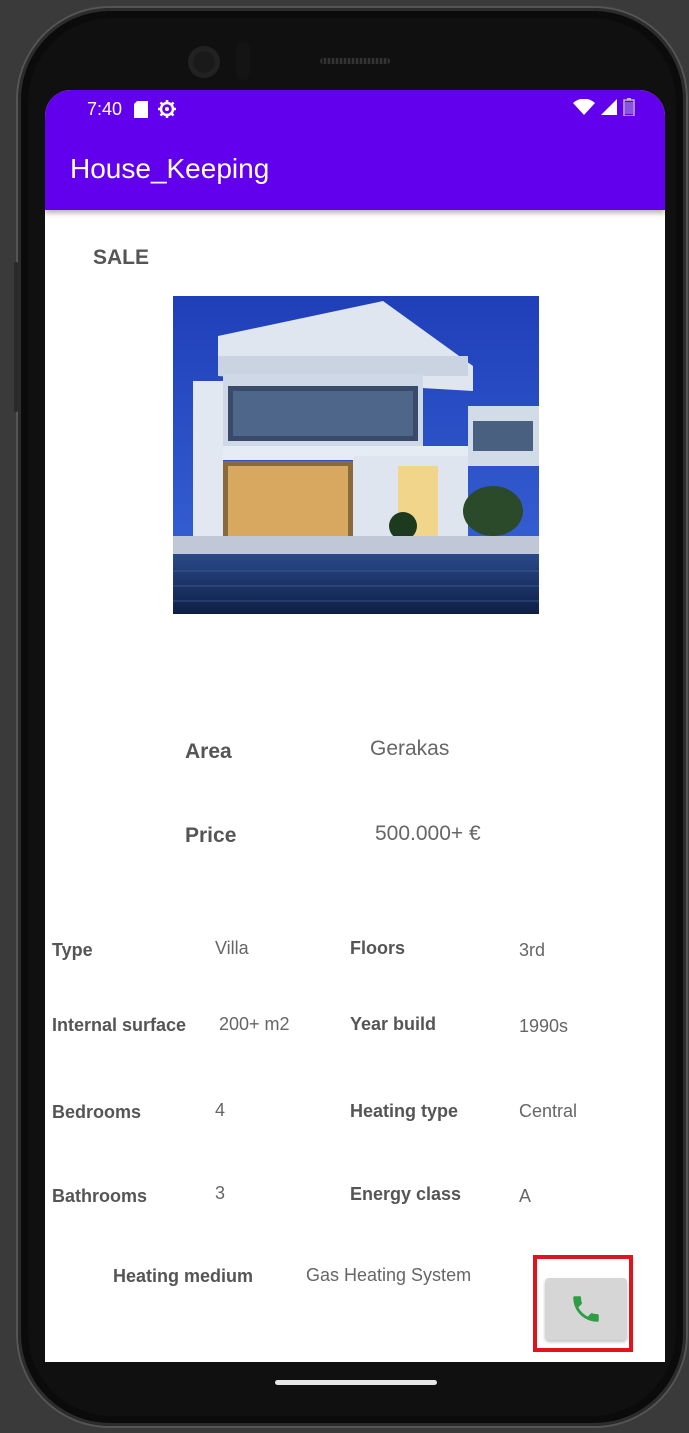 The width and height of the screenshot is (689, 1433). I want to click on home-gesture-pill, so click(356, 1382).